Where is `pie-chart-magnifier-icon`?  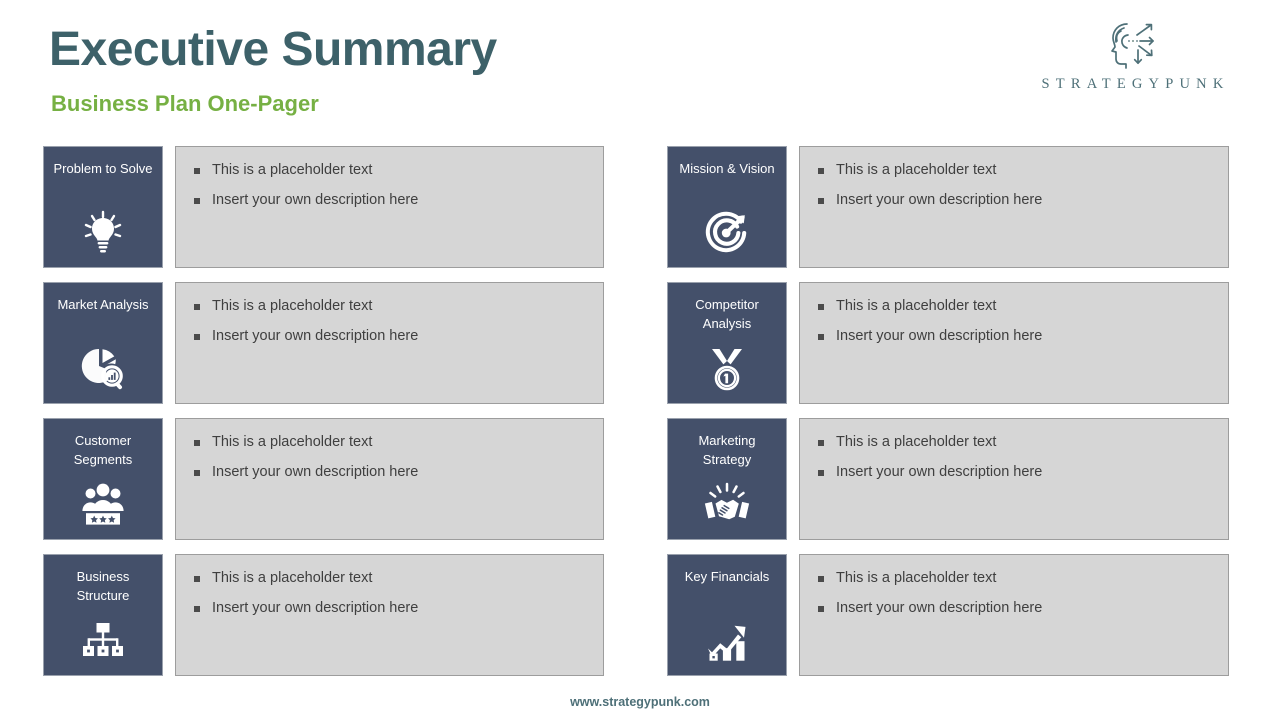
pie-chart-magnifier-icon is located at coordinates (103, 369).